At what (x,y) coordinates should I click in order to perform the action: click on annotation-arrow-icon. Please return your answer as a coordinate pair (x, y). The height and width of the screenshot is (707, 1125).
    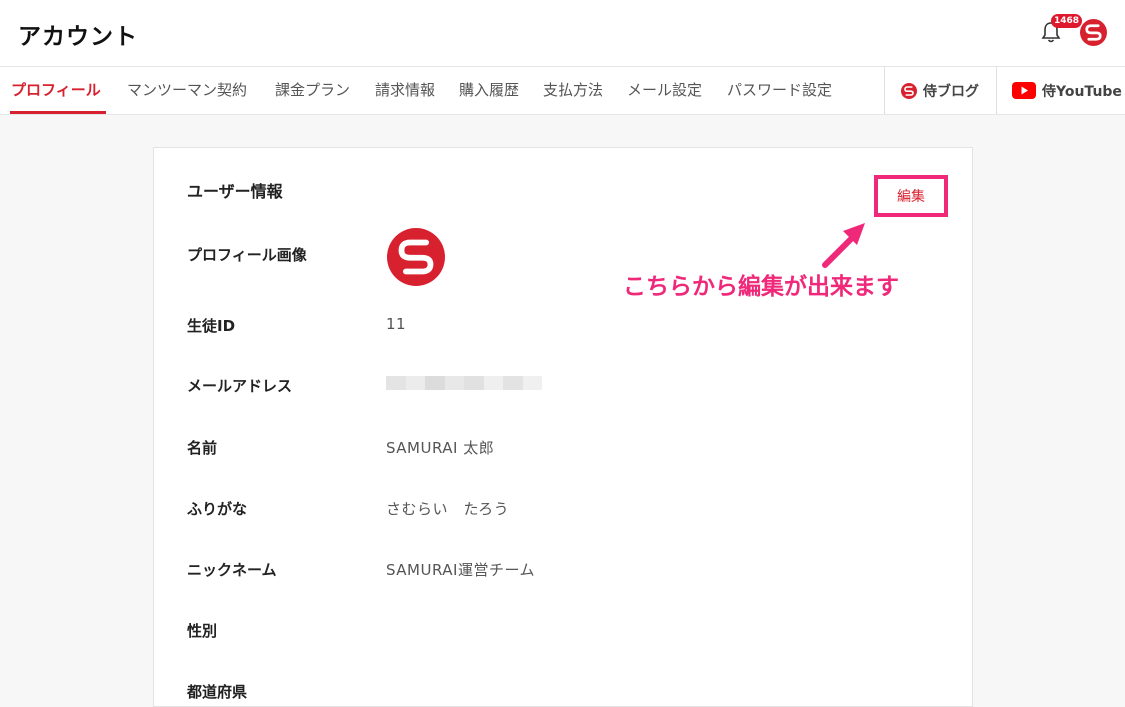
    Looking at the image, I should click on (843, 245).